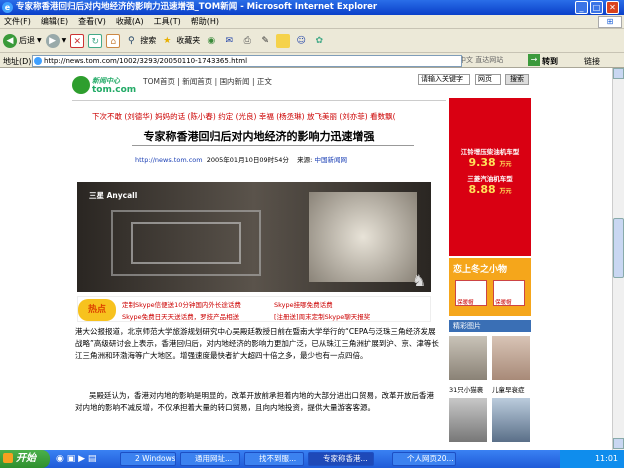  What do you see at coordinates (22, 40) in the screenshot?
I see `back-button: ◀ 后退 ▼` at bounding box center [22, 40].